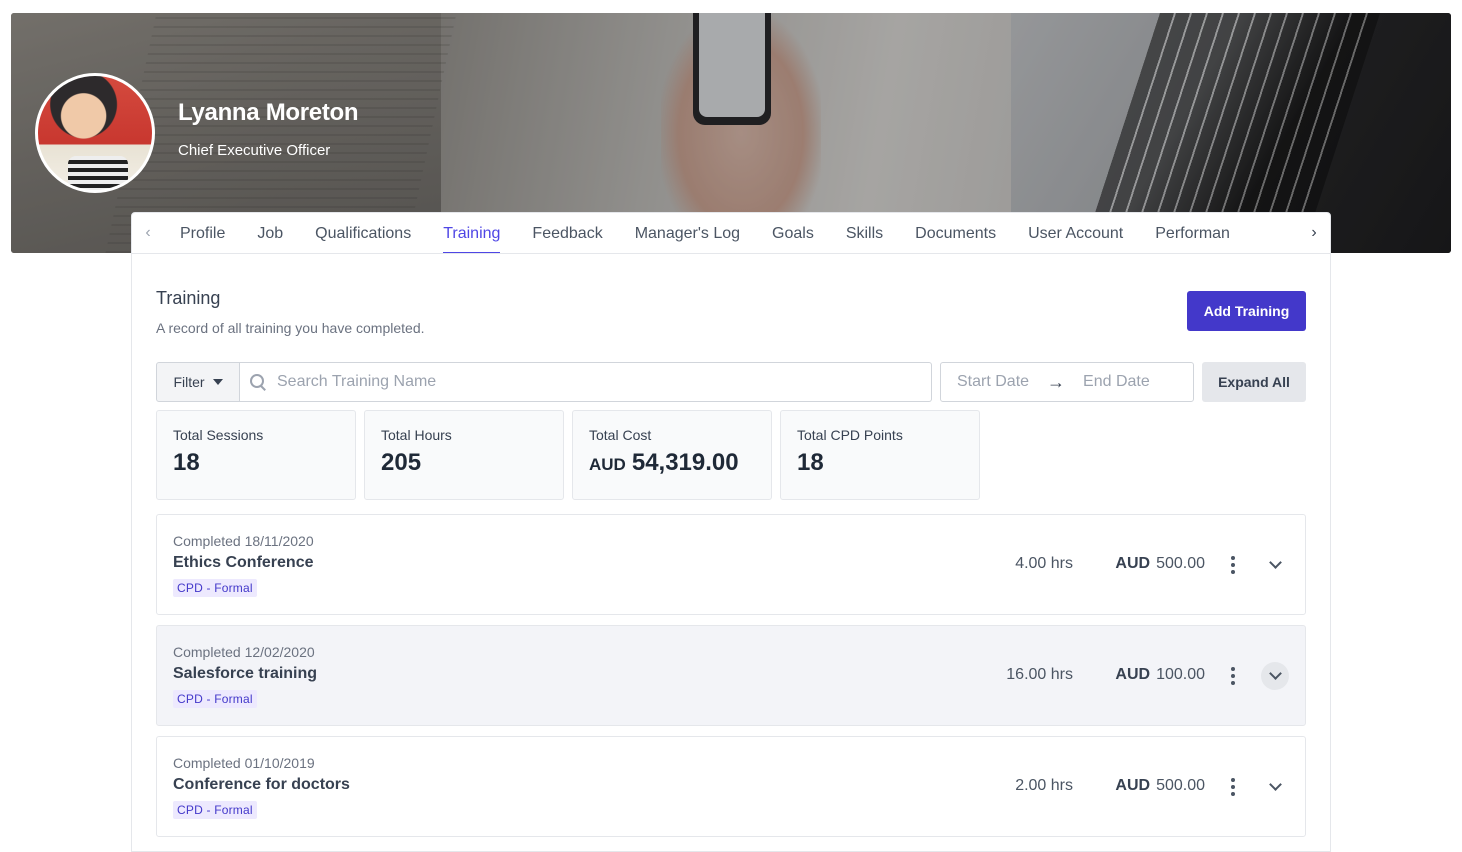  What do you see at coordinates (268, 112) in the screenshot?
I see `profile-name: Lyanna Moreton` at bounding box center [268, 112].